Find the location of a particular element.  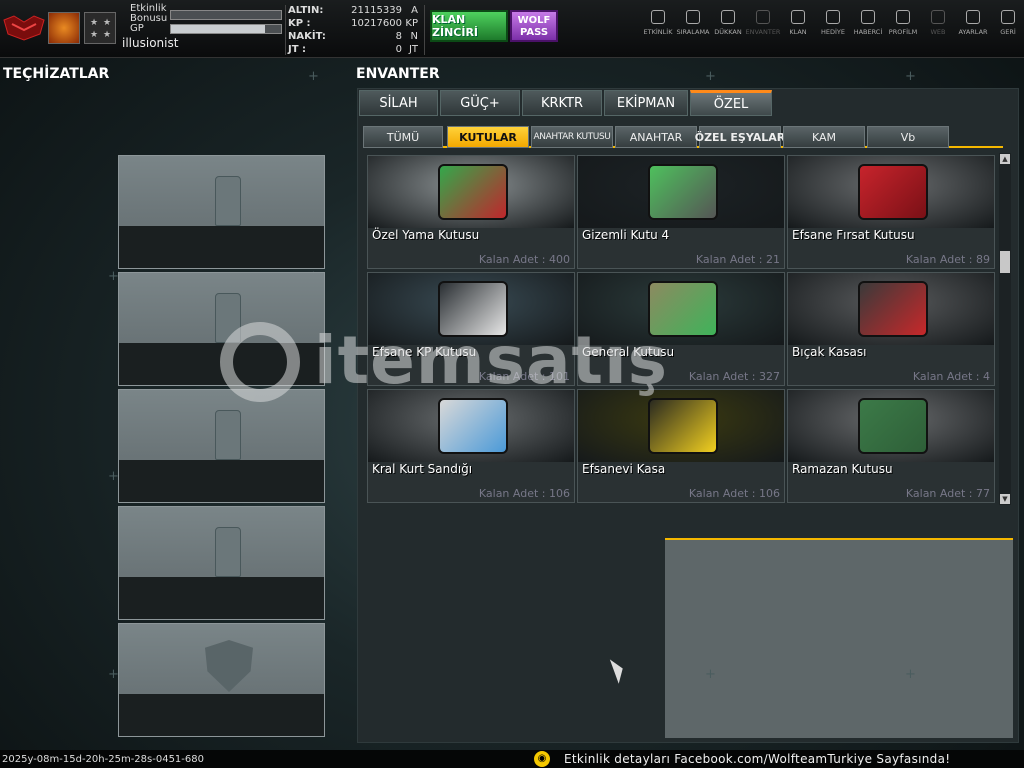

currency-value: 8 is located at coordinates (398, 36).